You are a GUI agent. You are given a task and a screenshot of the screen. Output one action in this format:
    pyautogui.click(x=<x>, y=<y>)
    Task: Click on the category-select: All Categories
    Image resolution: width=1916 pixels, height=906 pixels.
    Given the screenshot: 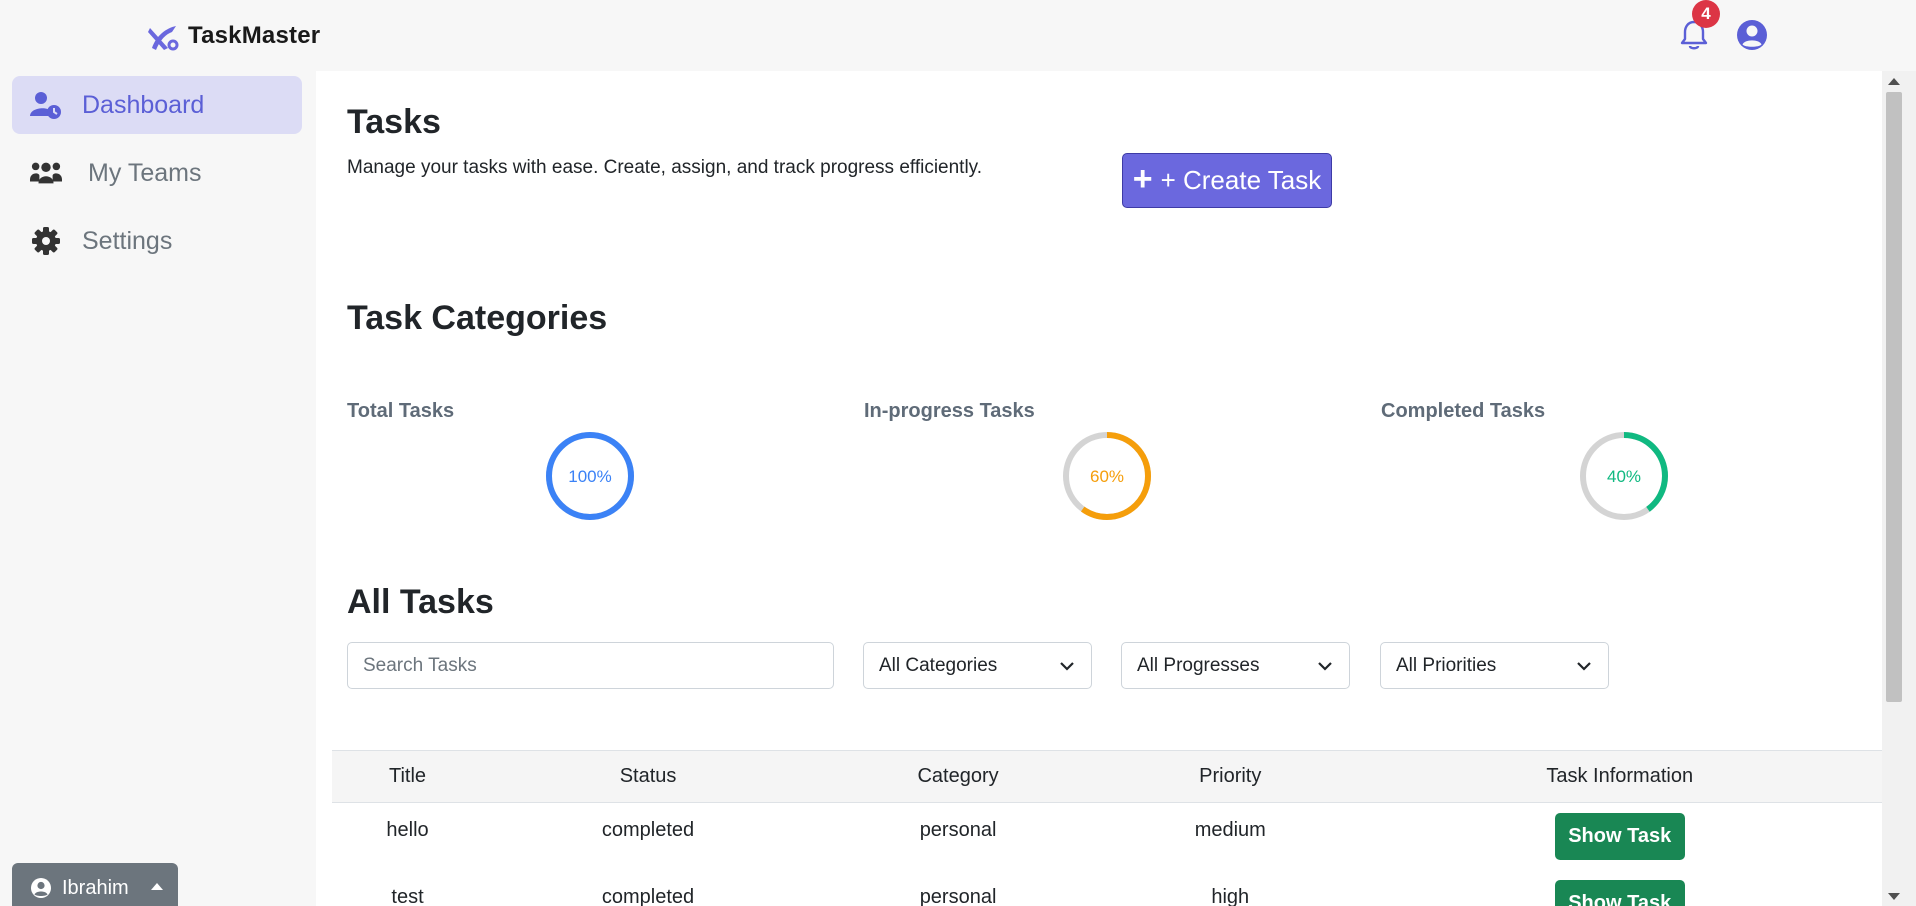 What is the action you would take?
    pyautogui.click(x=977, y=665)
    